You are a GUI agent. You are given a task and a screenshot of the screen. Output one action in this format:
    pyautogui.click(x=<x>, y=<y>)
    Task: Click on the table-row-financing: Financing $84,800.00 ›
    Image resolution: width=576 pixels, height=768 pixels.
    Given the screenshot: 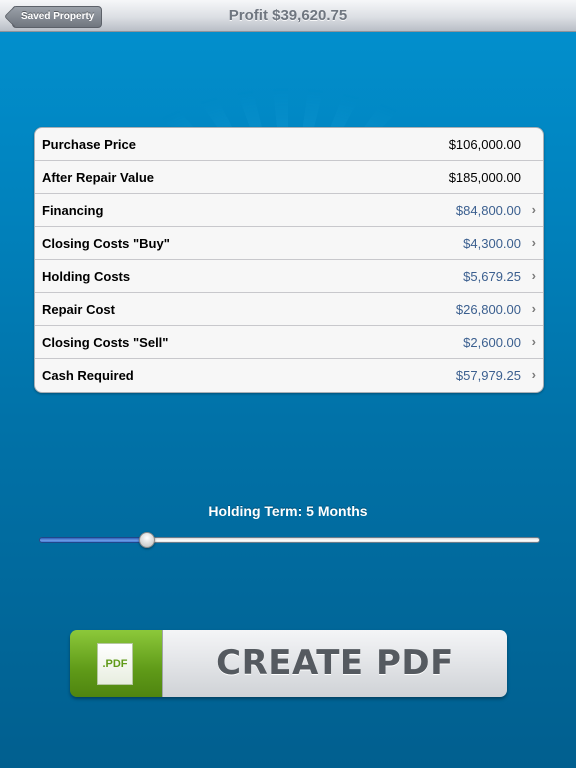 What is the action you would take?
    pyautogui.click(x=289, y=210)
    